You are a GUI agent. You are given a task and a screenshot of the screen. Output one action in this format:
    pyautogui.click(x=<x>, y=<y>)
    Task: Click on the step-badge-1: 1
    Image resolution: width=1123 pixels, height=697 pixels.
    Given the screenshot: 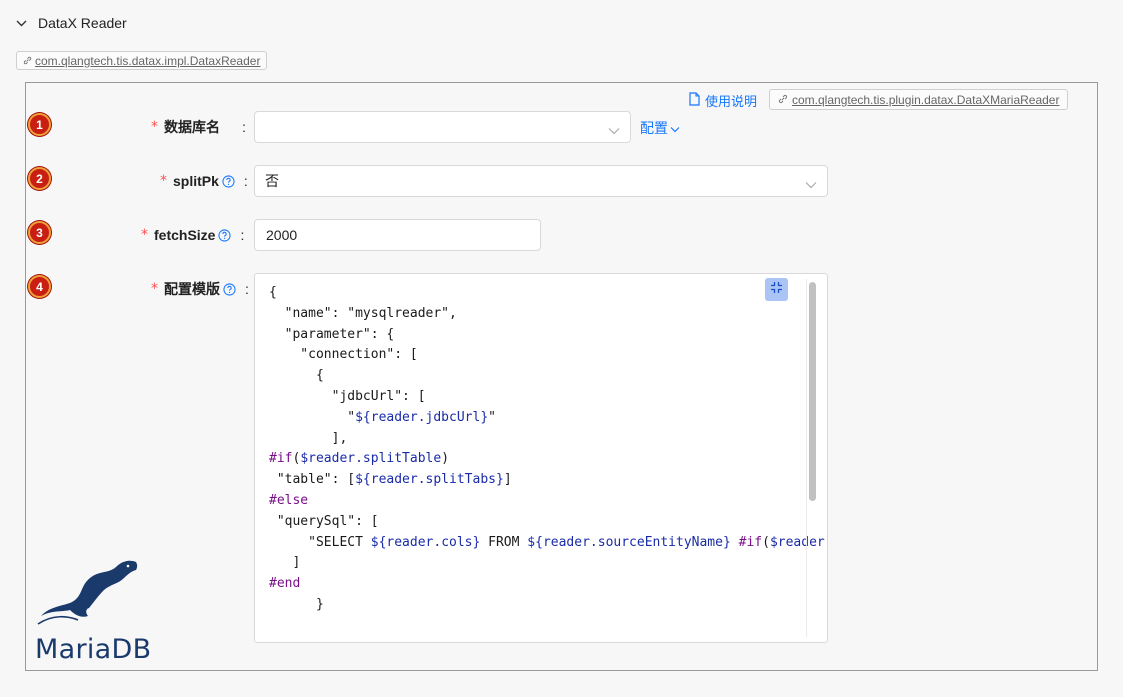 What is the action you would take?
    pyautogui.click(x=39, y=124)
    